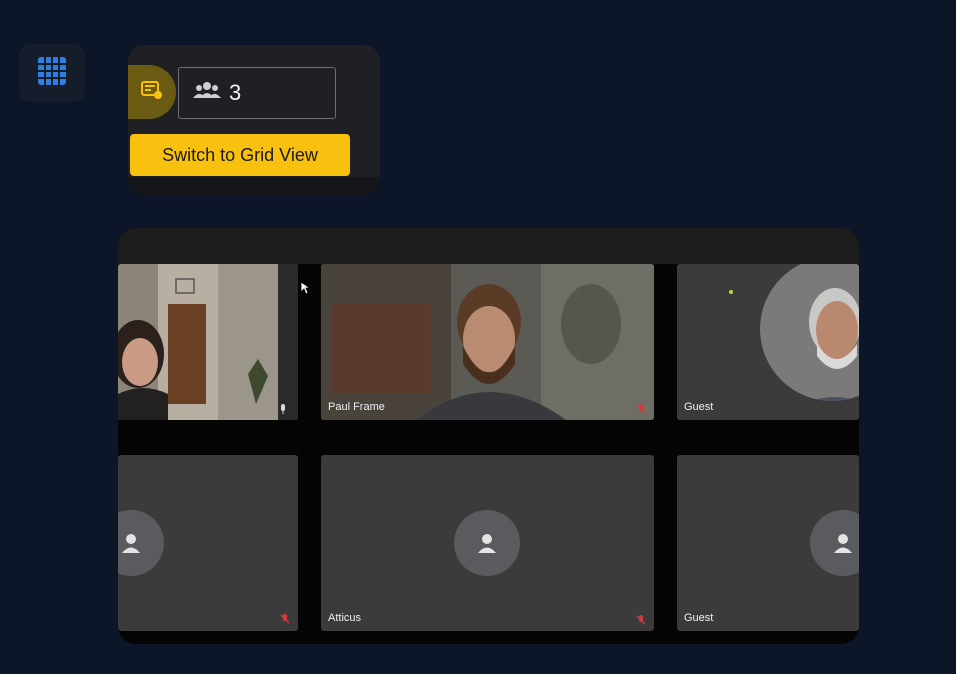 The width and height of the screenshot is (956, 674). What do you see at coordinates (345, 618) in the screenshot?
I see `participant-name: Atticus` at bounding box center [345, 618].